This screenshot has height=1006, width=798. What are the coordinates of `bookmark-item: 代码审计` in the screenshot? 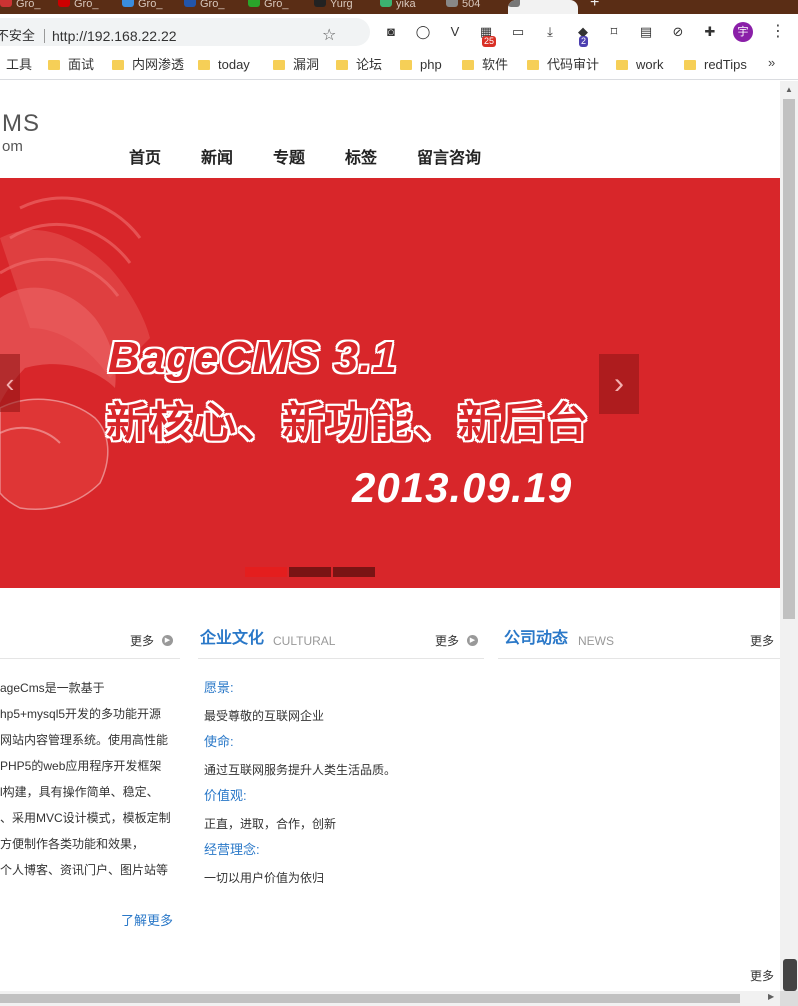 It's located at (563, 65).